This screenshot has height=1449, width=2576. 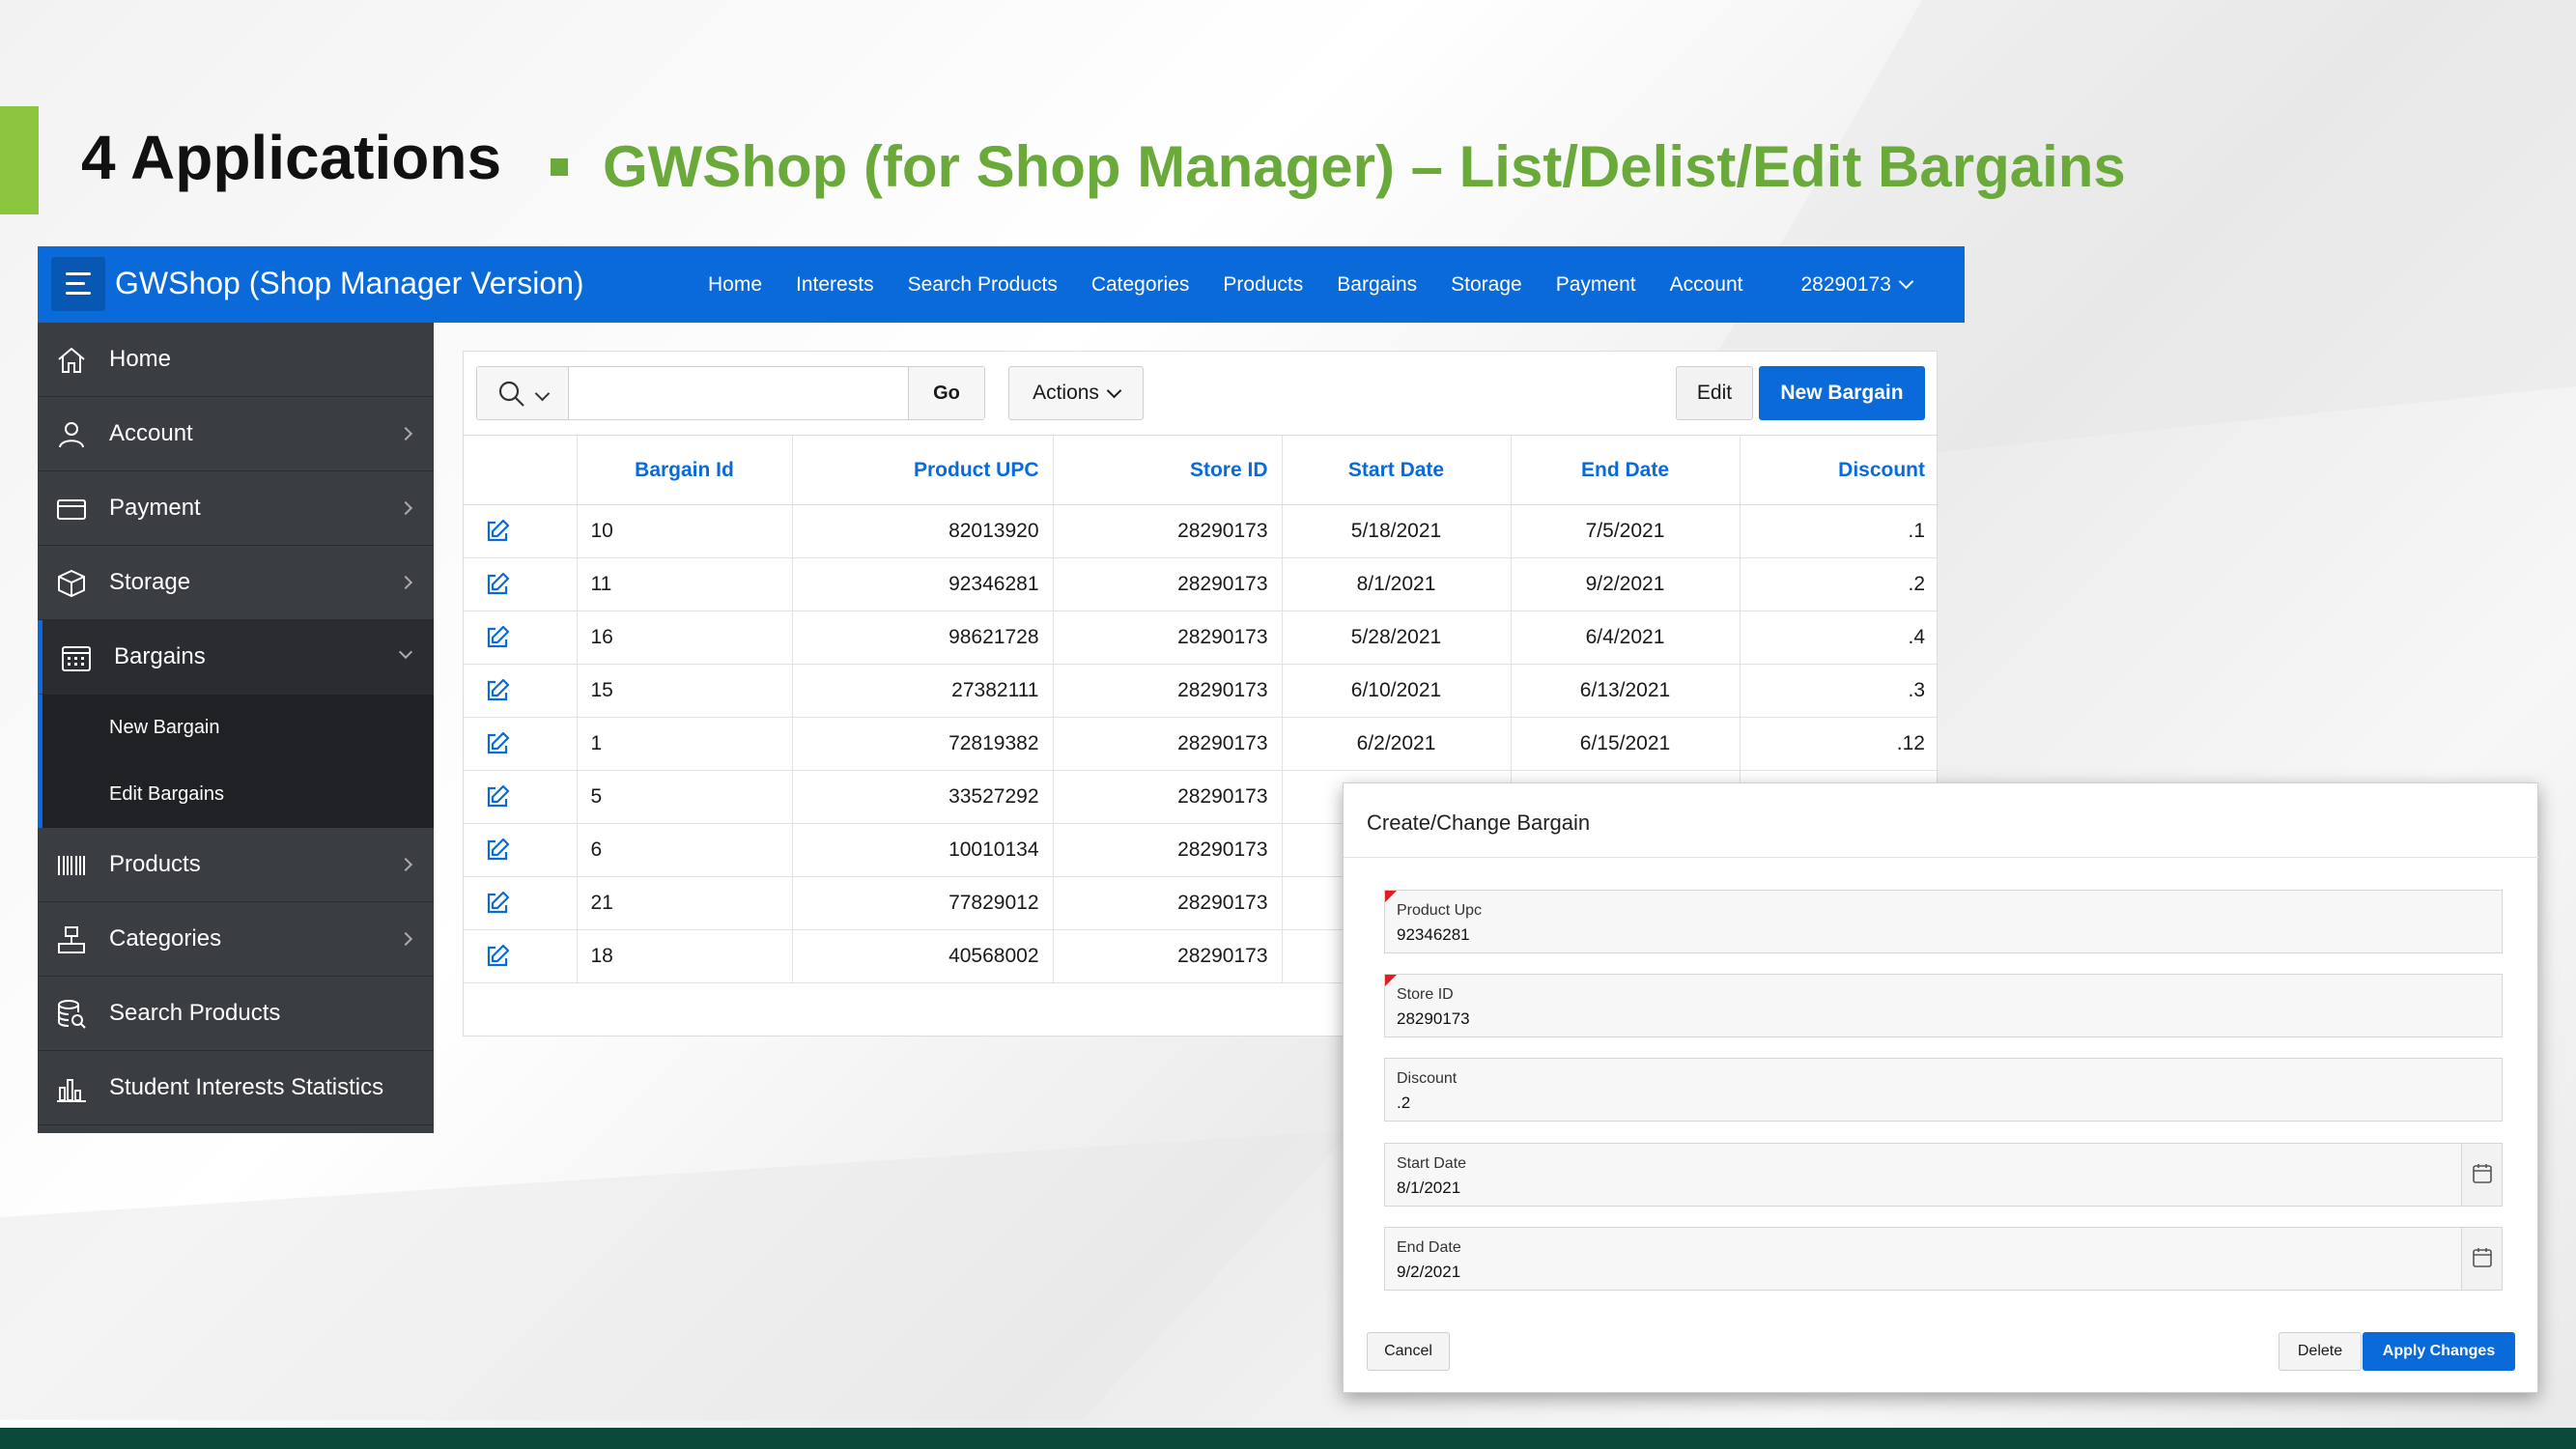 I want to click on field-value: 9/2/2021, so click(x=1428, y=1272).